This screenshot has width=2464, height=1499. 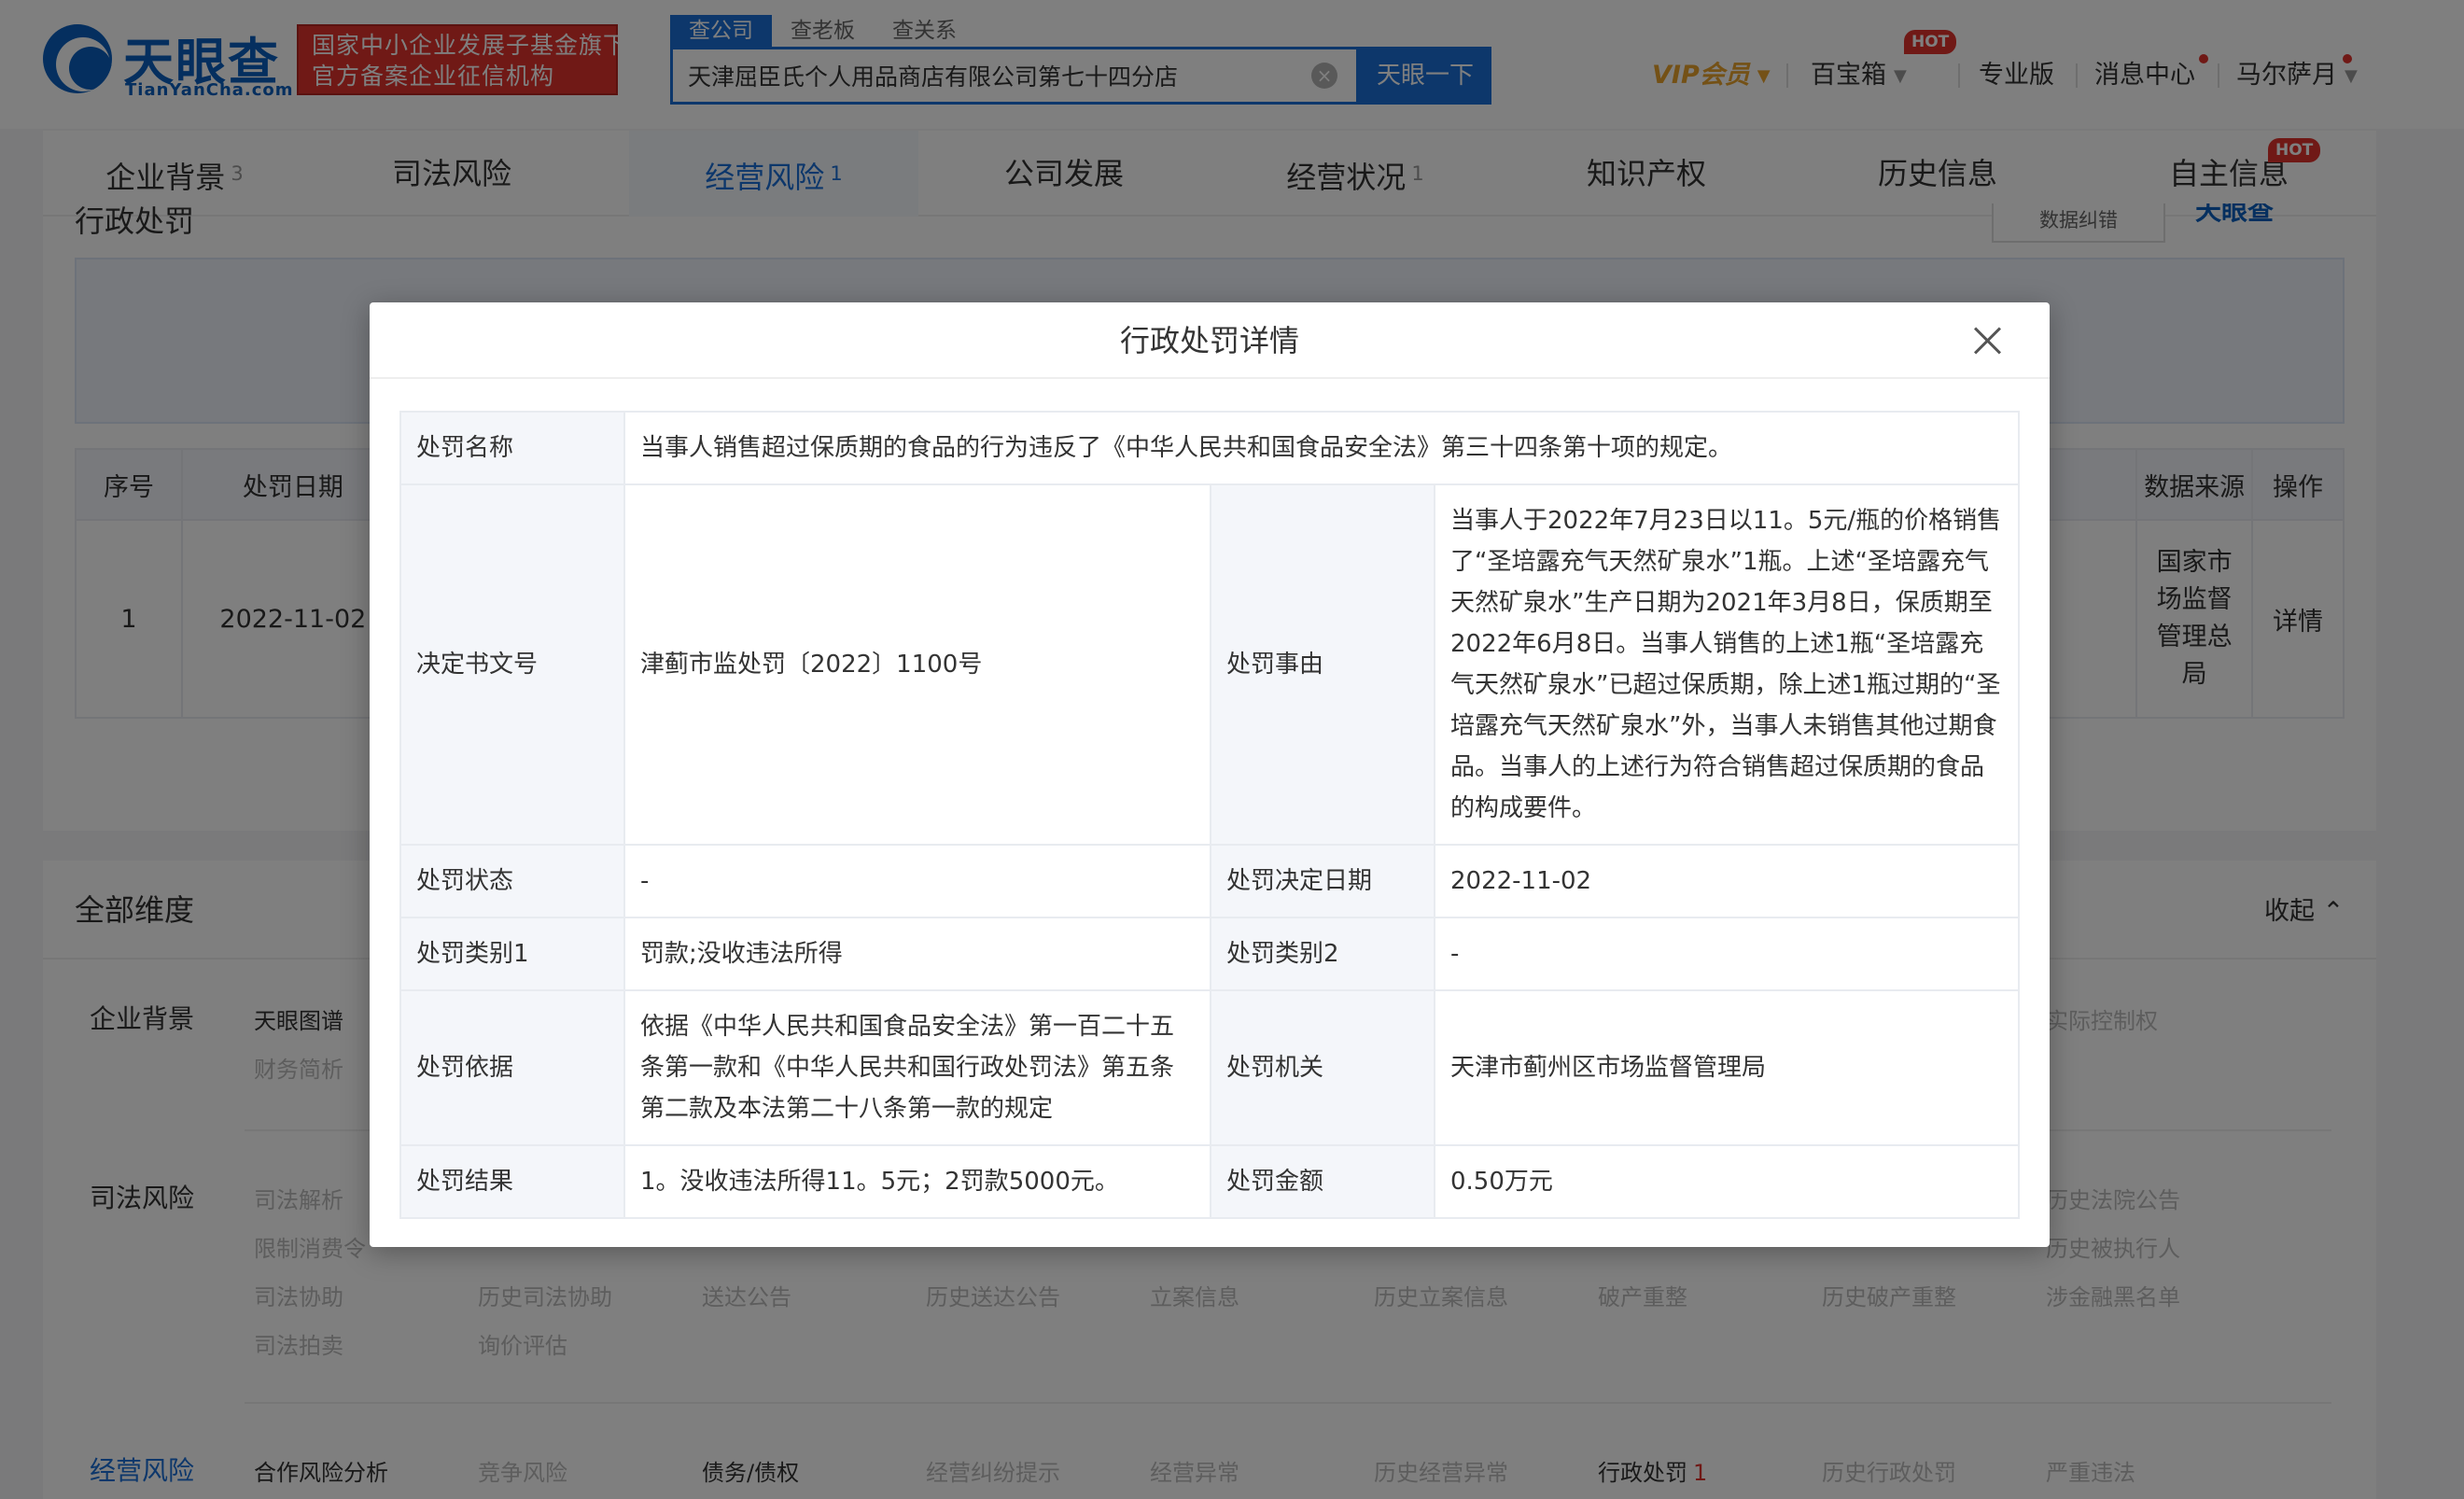 What do you see at coordinates (1727, 1181) in the screenshot?
I see `value-penalty-amount: 0.50万元` at bounding box center [1727, 1181].